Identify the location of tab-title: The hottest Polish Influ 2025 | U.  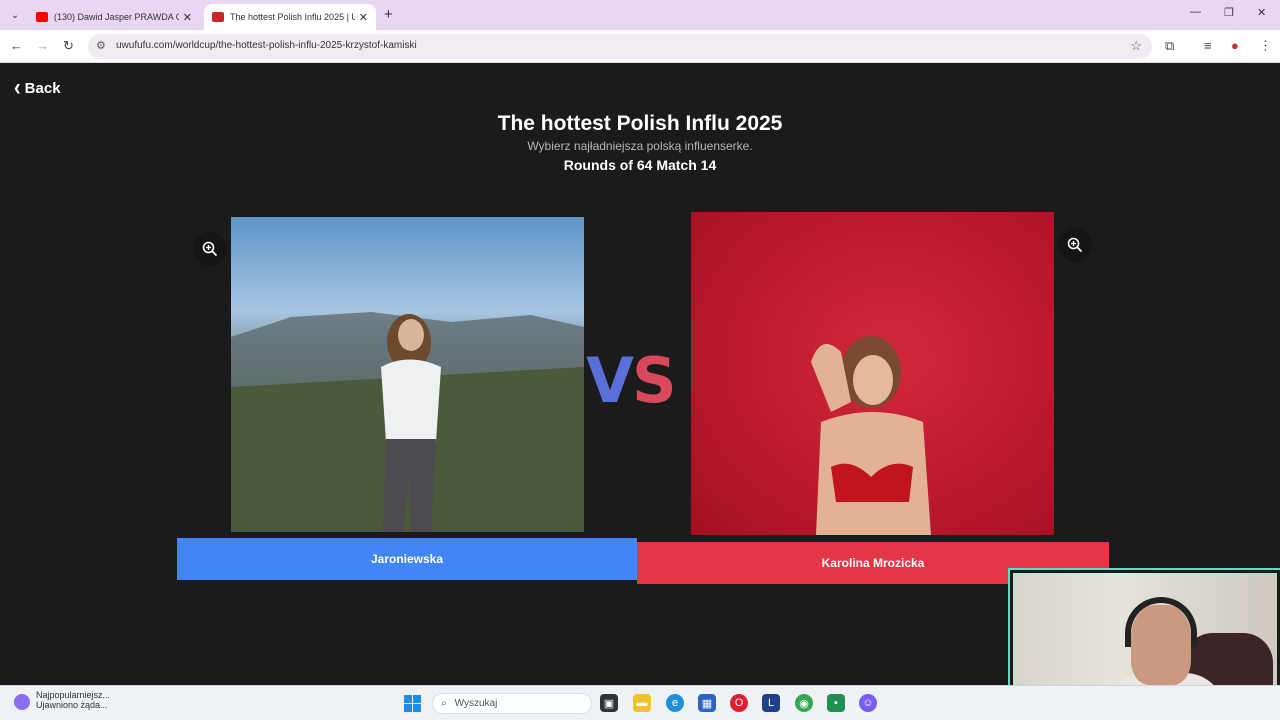
(292, 17).